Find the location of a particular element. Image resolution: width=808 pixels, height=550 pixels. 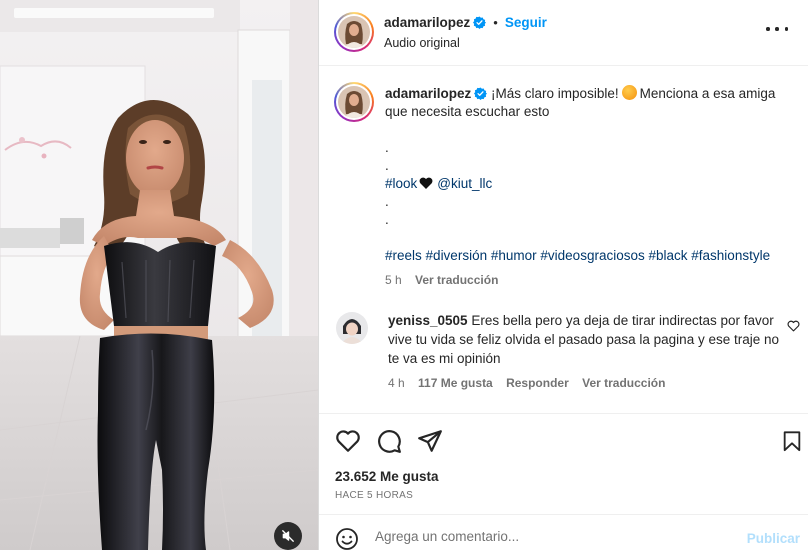

author-avatar is located at coordinates (354, 32).